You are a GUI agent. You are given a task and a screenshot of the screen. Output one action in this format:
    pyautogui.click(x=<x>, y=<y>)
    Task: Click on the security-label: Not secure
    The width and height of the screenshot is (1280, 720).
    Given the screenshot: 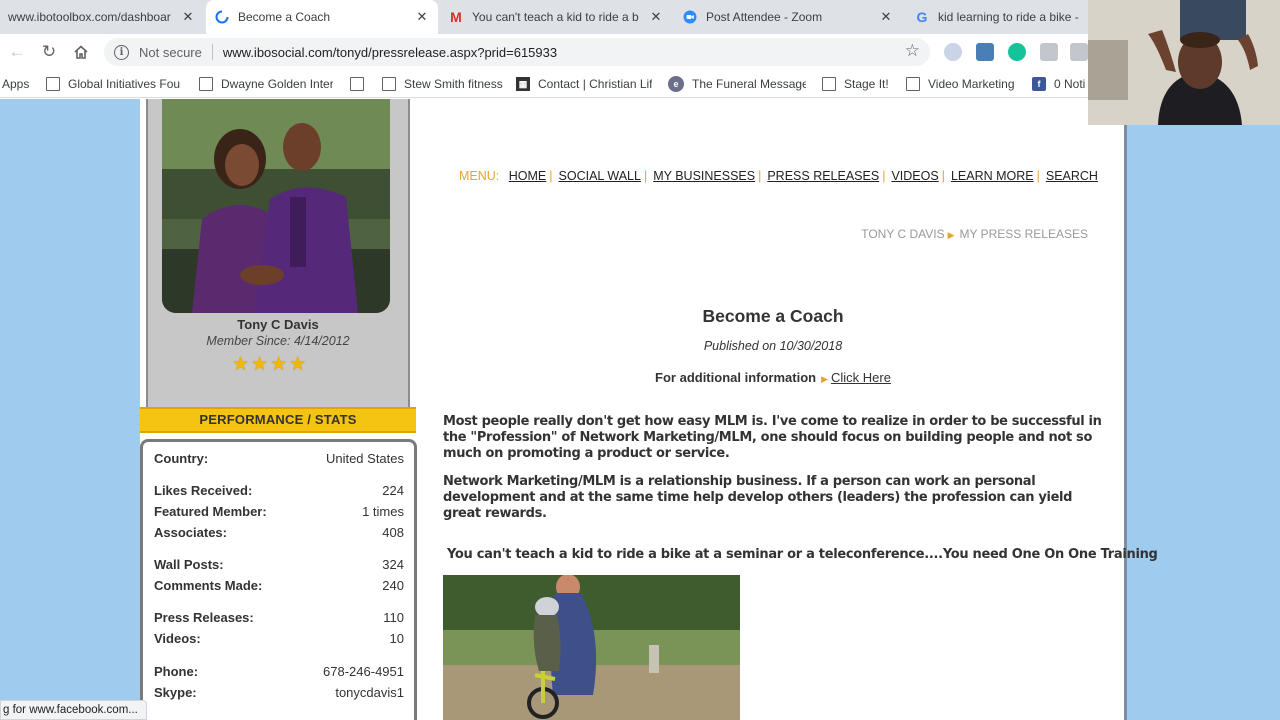 What is the action you would take?
    pyautogui.click(x=170, y=52)
    